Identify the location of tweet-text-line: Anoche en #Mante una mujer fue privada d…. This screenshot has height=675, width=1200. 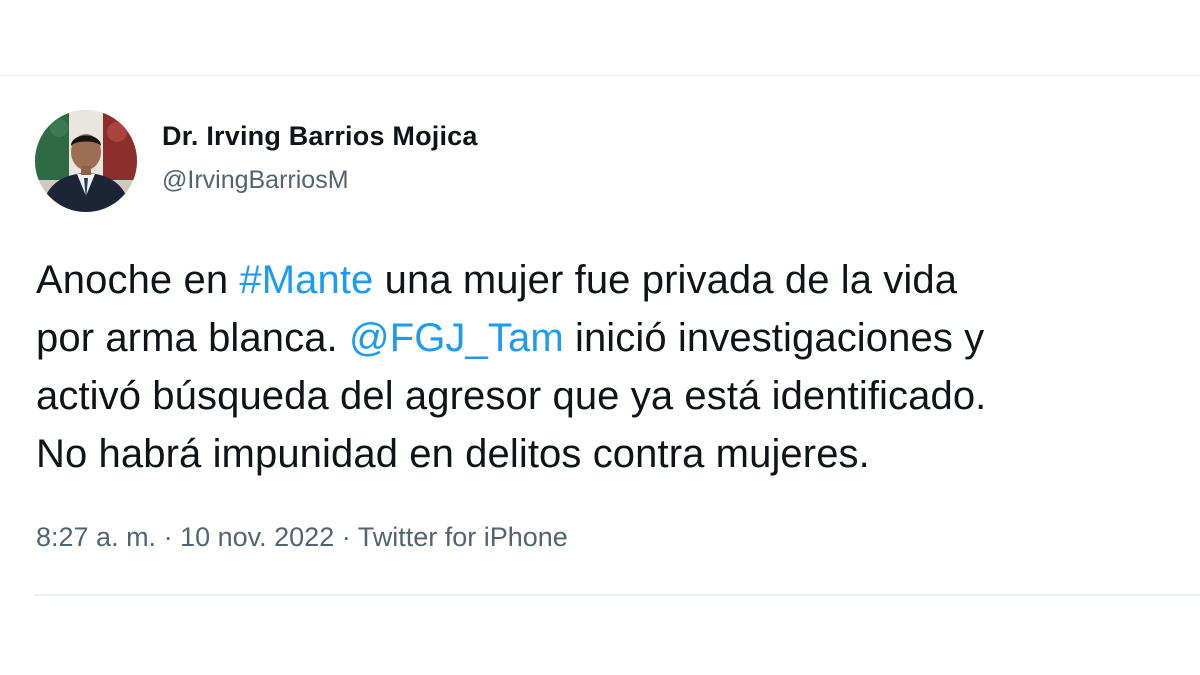
(611, 280).